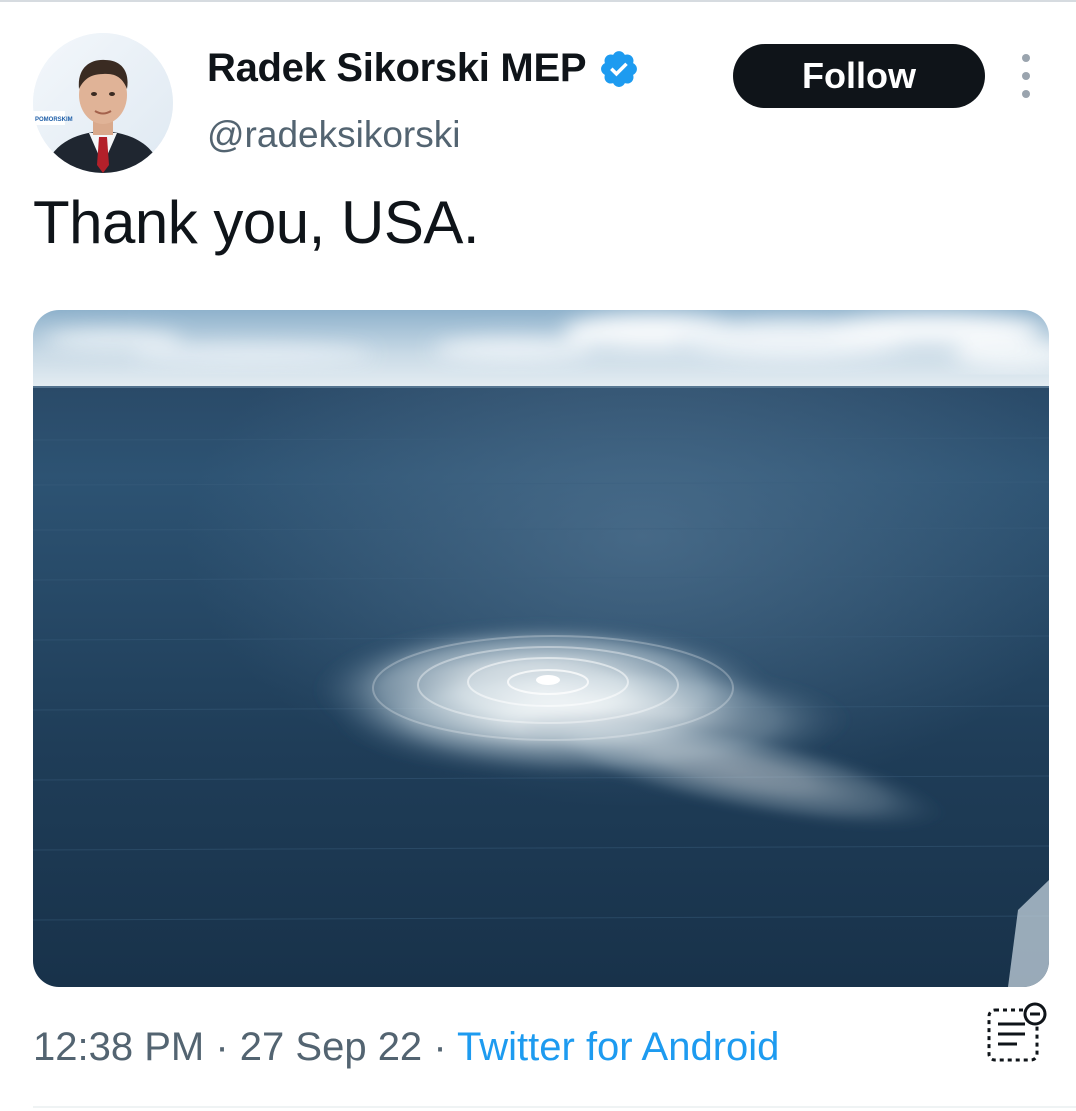 This screenshot has height=1111, width=1076. I want to click on verified-badge-icon, so click(619, 68).